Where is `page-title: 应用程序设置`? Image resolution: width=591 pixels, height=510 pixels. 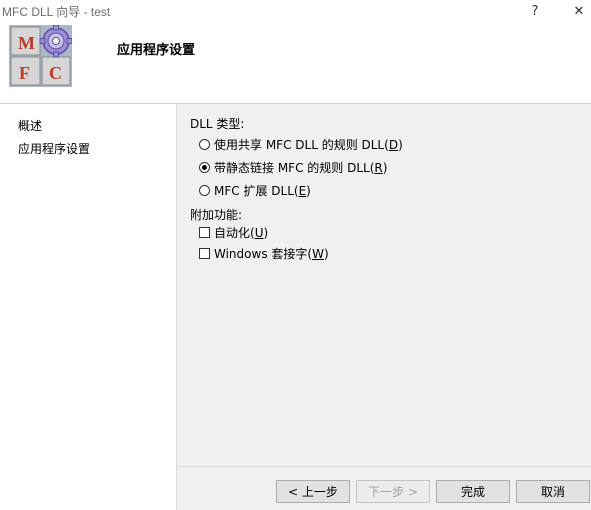 page-title: 应用程序设置 is located at coordinates (156, 50).